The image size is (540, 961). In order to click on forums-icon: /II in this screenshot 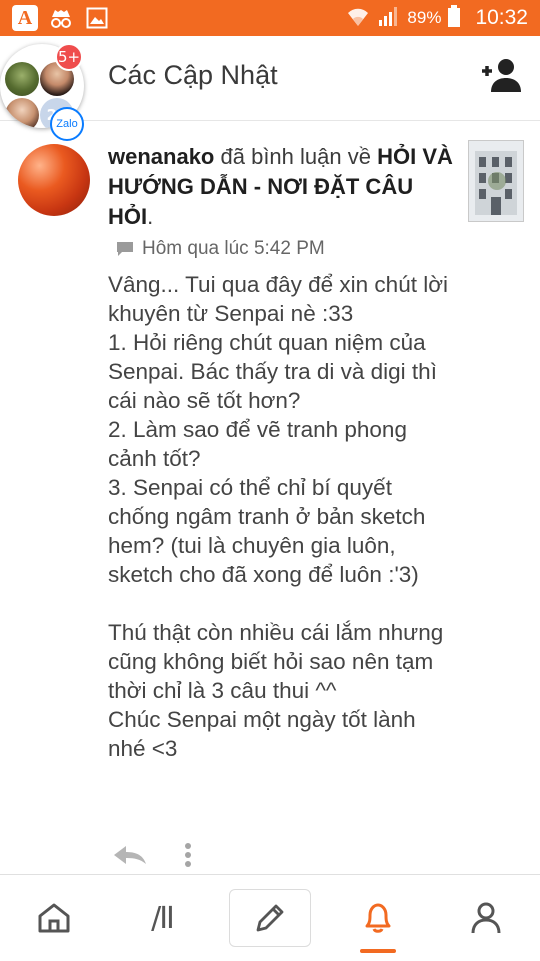, I will do `click(163, 918)`.